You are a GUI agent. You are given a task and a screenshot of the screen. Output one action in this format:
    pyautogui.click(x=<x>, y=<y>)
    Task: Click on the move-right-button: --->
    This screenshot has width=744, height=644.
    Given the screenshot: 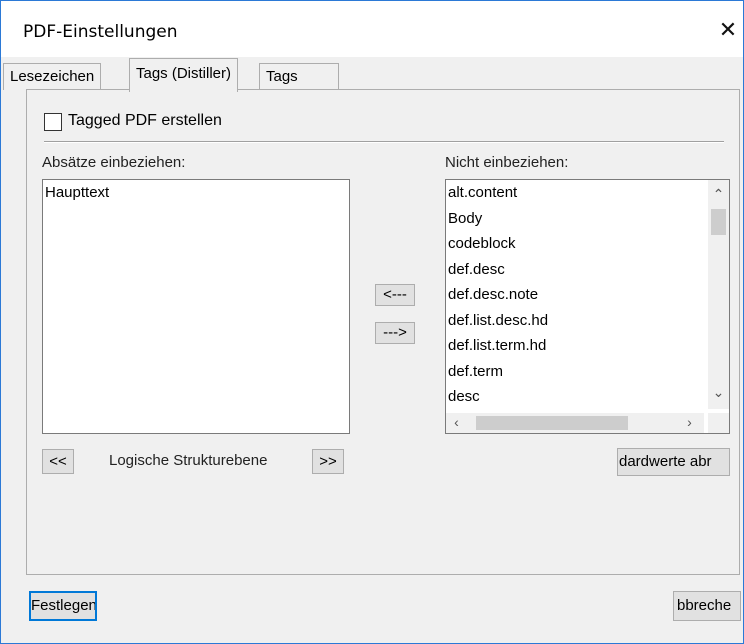 What is the action you would take?
    pyautogui.click(x=395, y=333)
    